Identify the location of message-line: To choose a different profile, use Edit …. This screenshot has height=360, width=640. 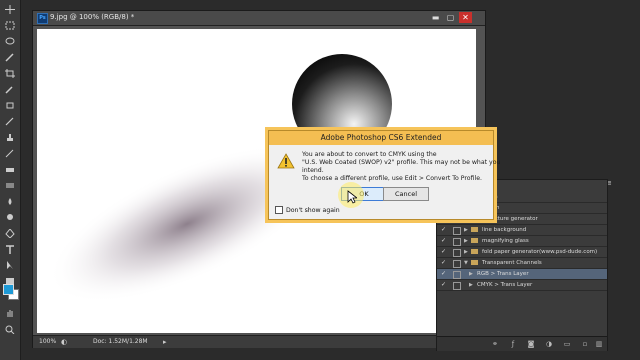
(392, 178).